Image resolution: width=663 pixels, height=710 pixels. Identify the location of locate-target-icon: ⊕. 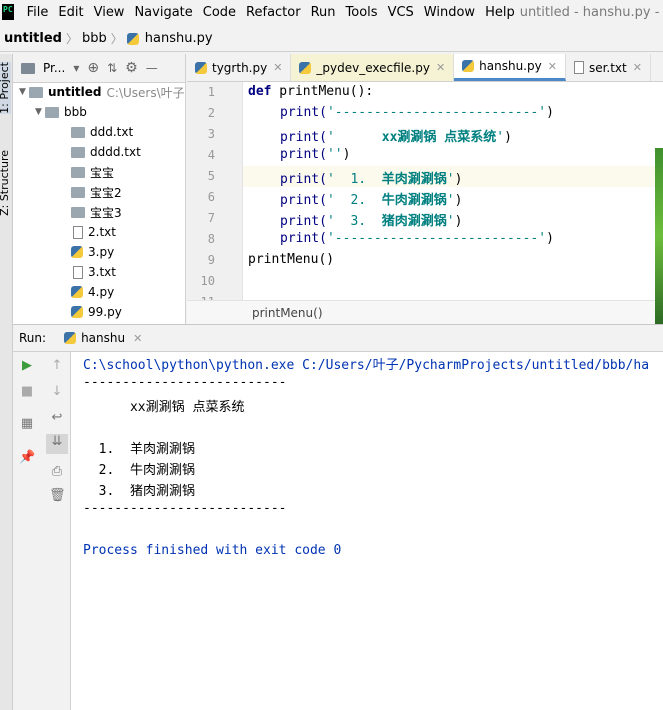
(93, 68).